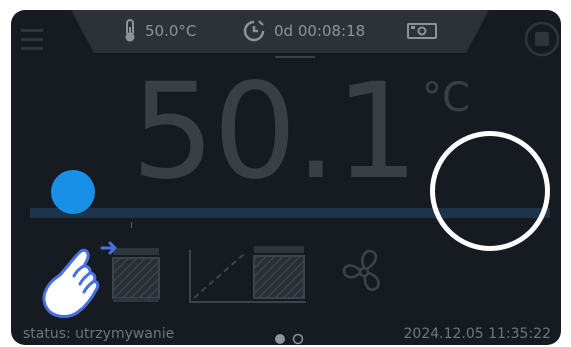 This screenshot has width=571, height=347. What do you see at coordinates (73, 192) in the screenshot?
I see `touch-indicator` at bounding box center [73, 192].